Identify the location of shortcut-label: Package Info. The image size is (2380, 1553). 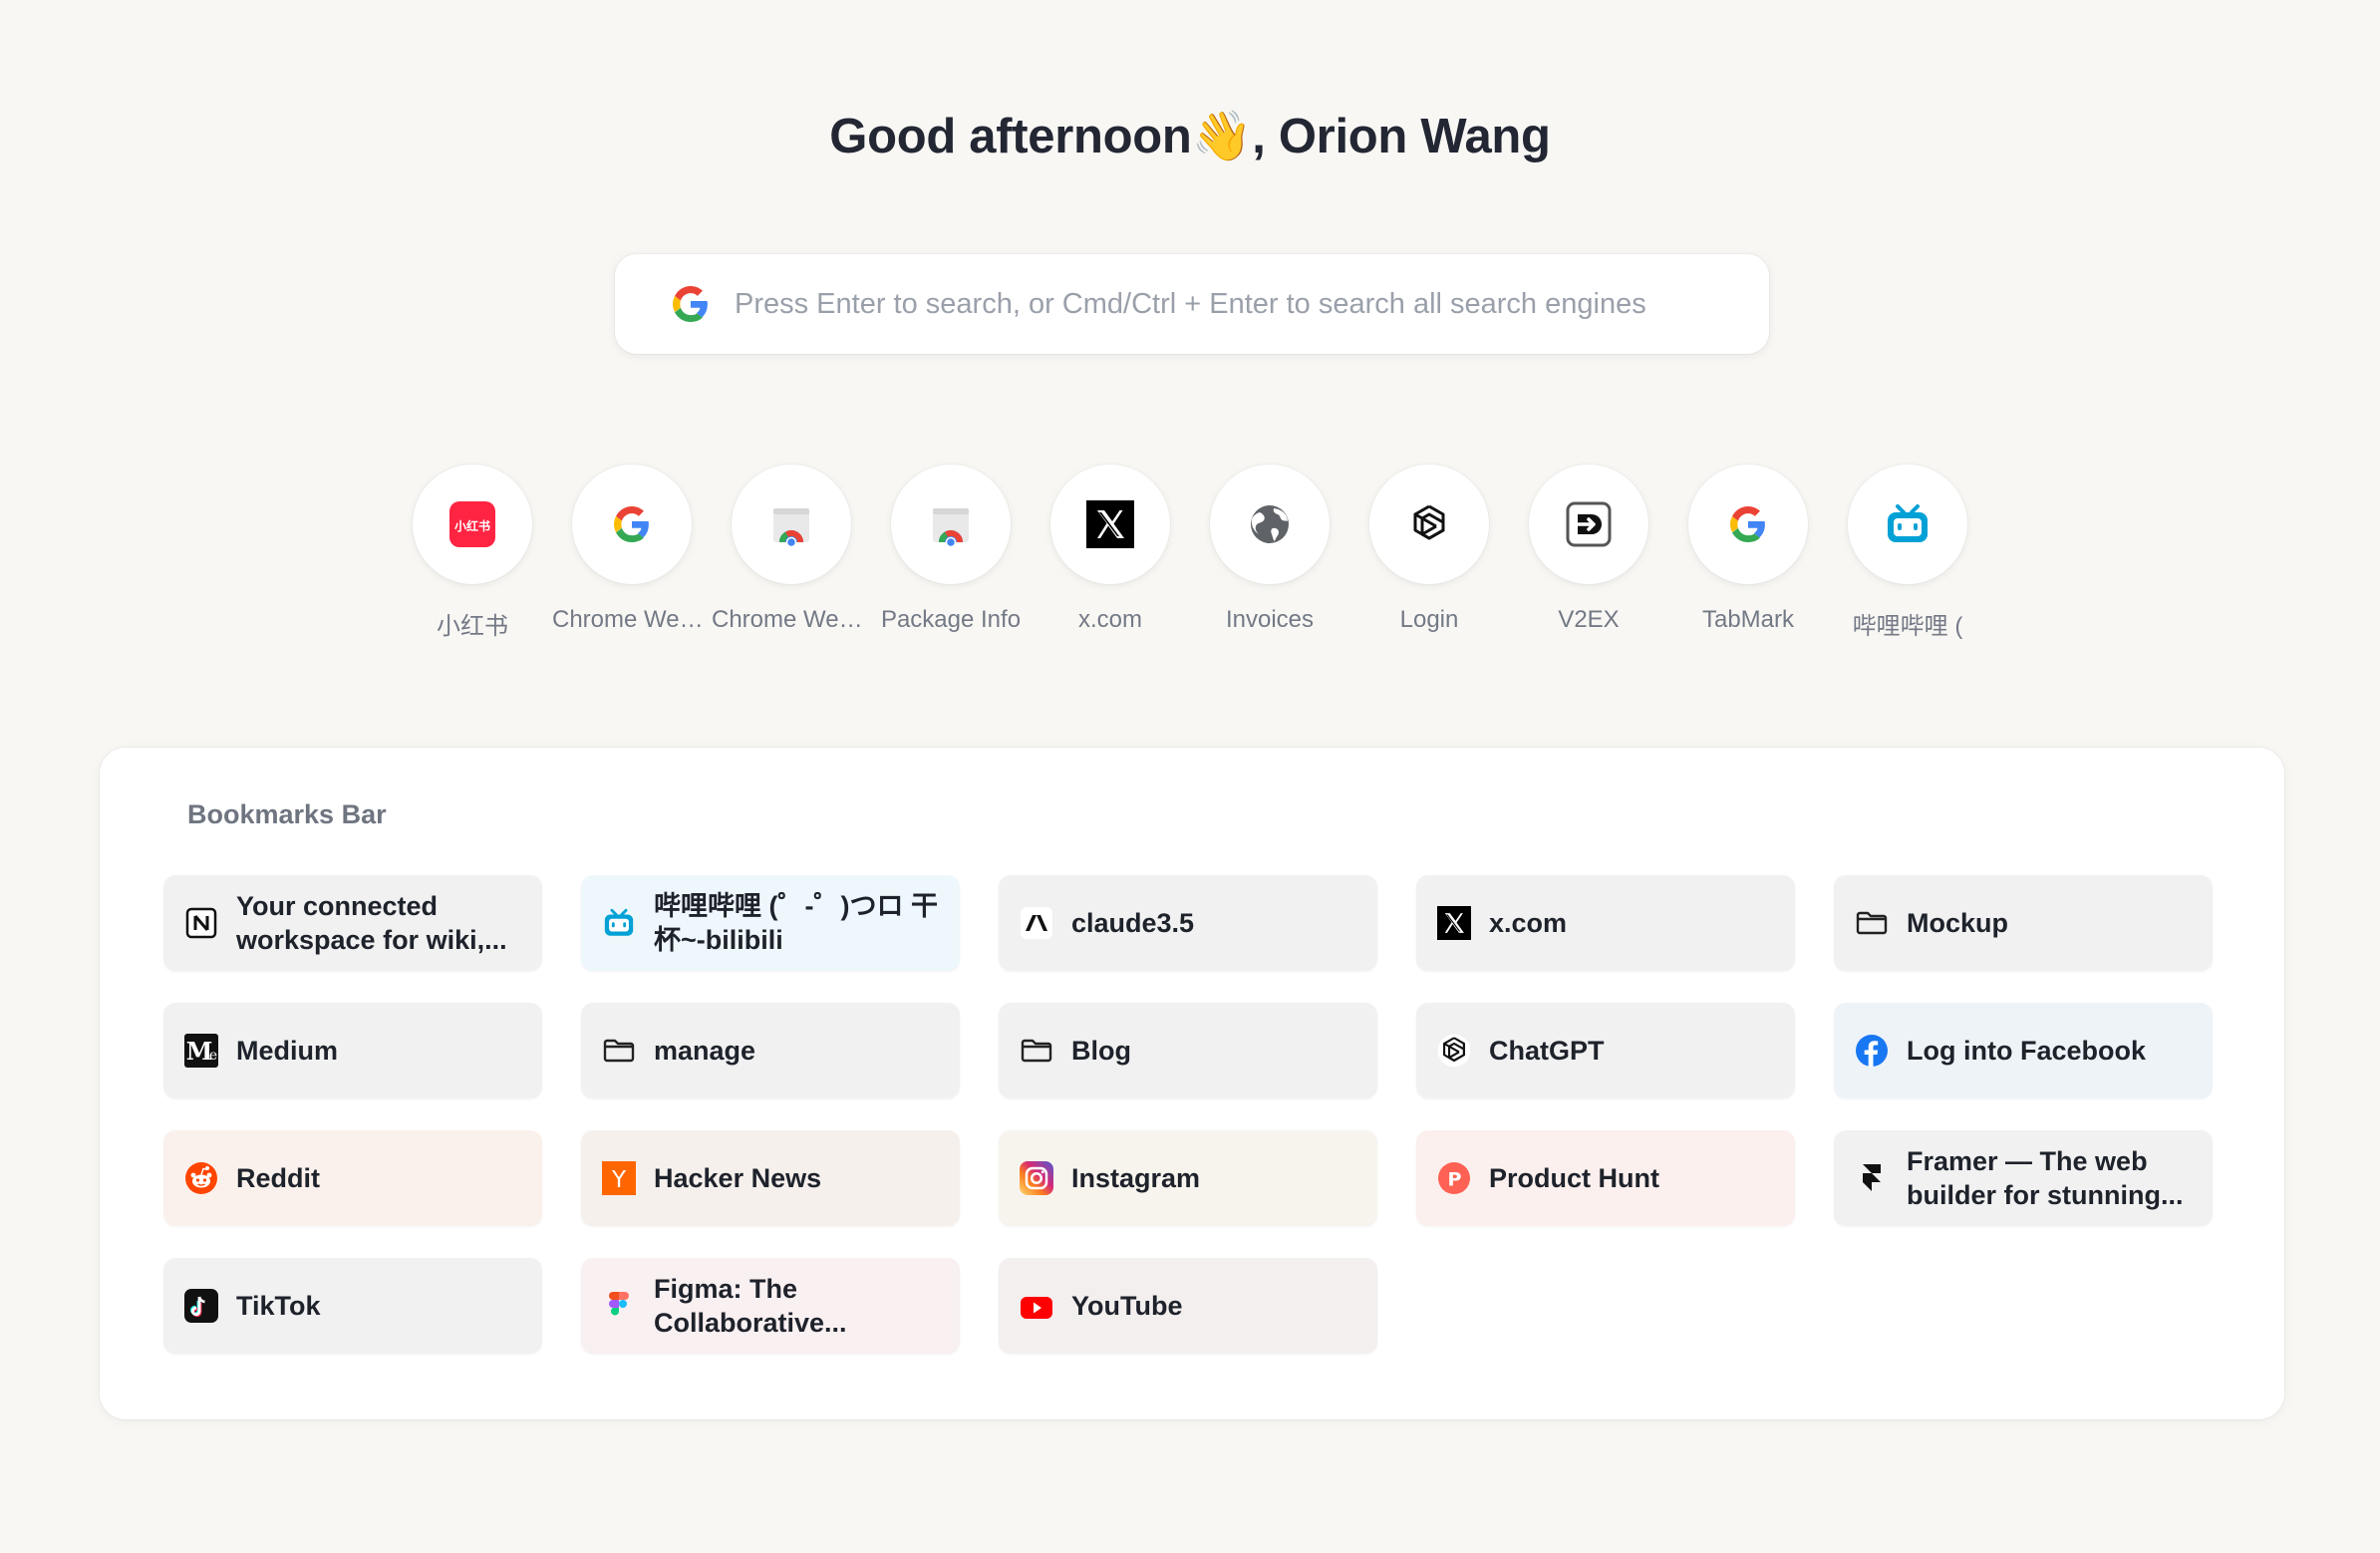
(951, 619).